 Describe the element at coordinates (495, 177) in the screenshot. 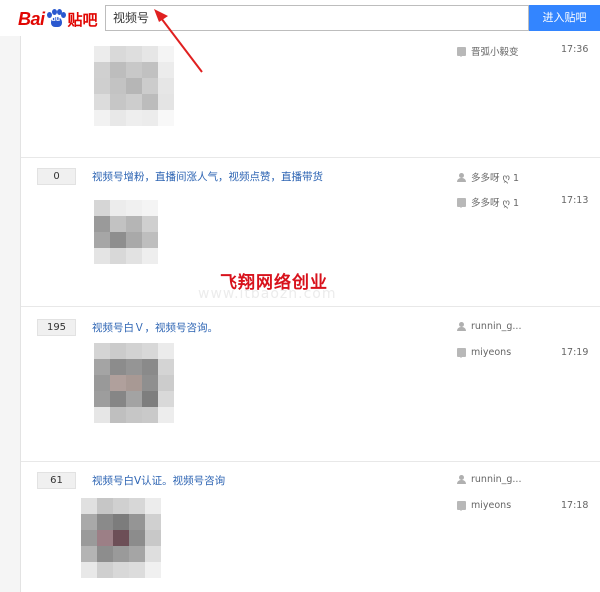

I see `author-name: 多多呀 ღ 1` at that location.